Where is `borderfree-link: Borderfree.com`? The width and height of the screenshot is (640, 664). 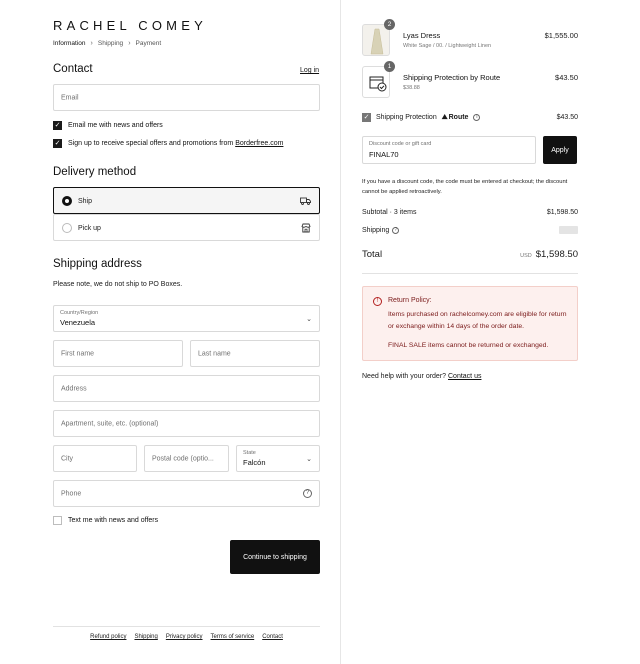 borderfree-link: Borderfree.com is located at coordinates (259, 143).